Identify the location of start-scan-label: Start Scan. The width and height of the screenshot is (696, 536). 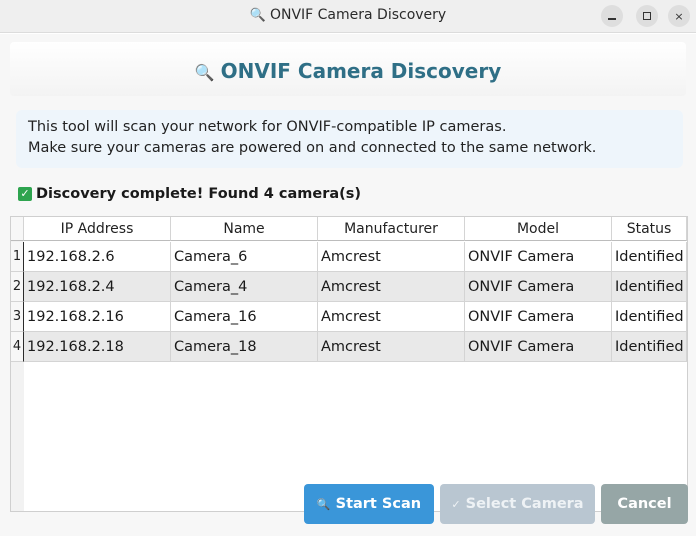
(378, 504).